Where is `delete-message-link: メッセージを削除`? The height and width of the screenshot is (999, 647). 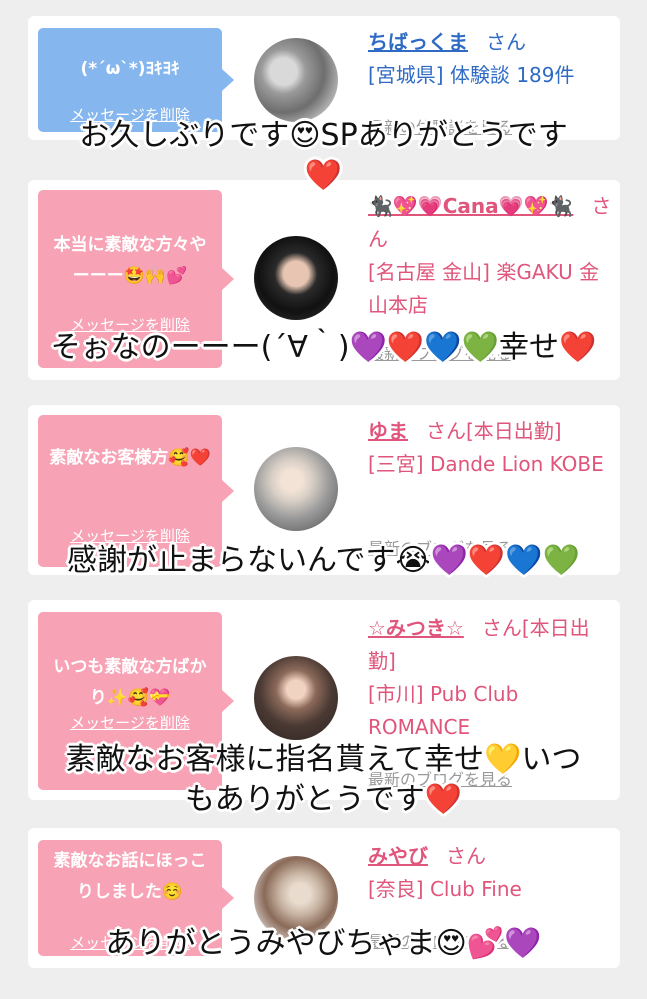 delete-message-link: メッセージを削除 is located at coordinates (130, 722).